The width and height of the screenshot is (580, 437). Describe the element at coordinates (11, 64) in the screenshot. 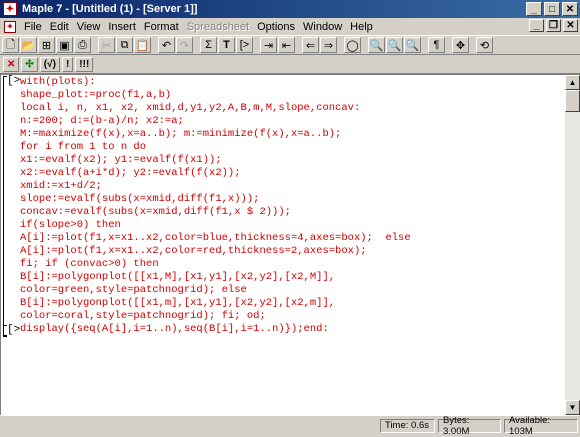

I see `toggle-input-icon: ✕` at that location.